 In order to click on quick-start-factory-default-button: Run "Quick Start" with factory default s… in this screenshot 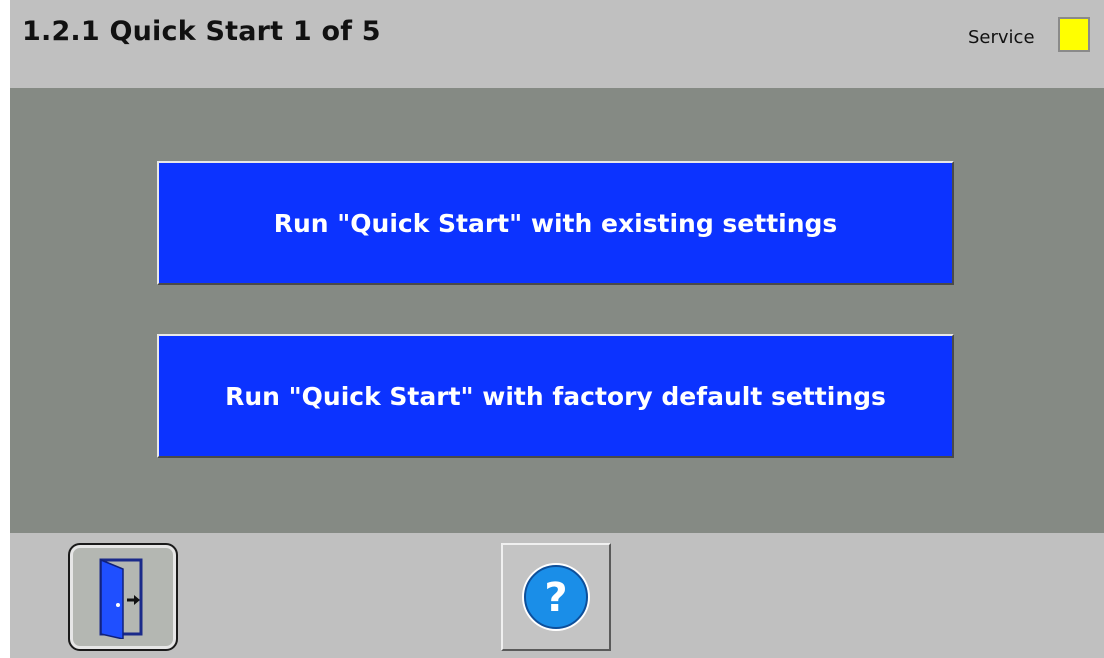, I will do `click(555, 396)`.